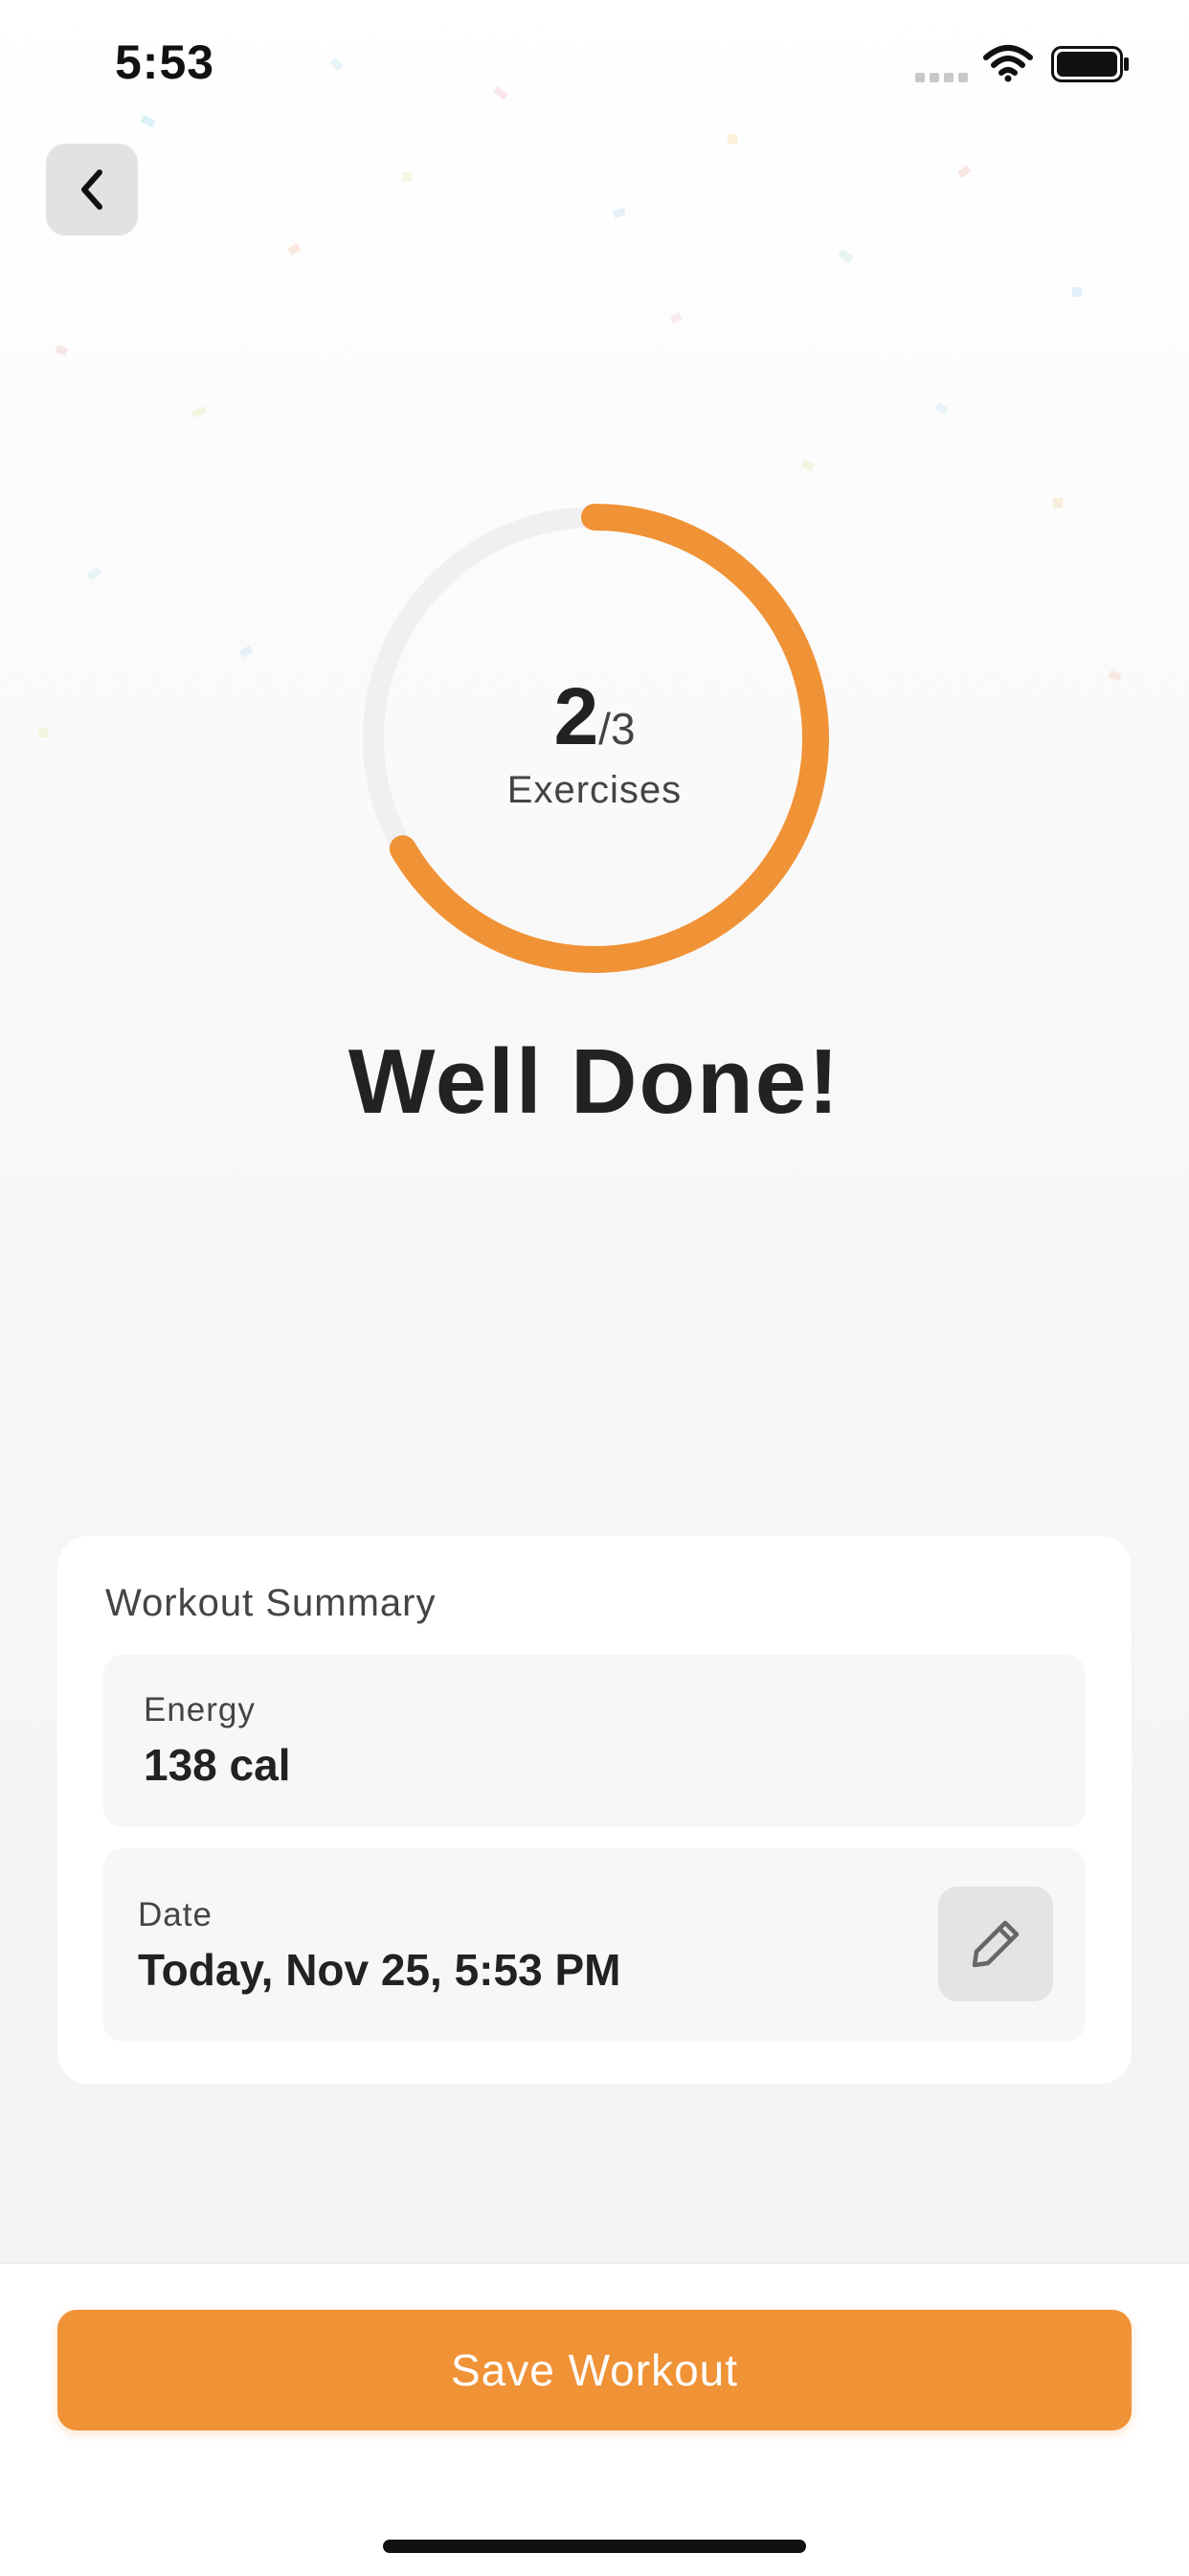 The image size is (1189, 2576). I want to click on date-value: Today, Nov 25, 5:53 PM, so click(379, 1970).